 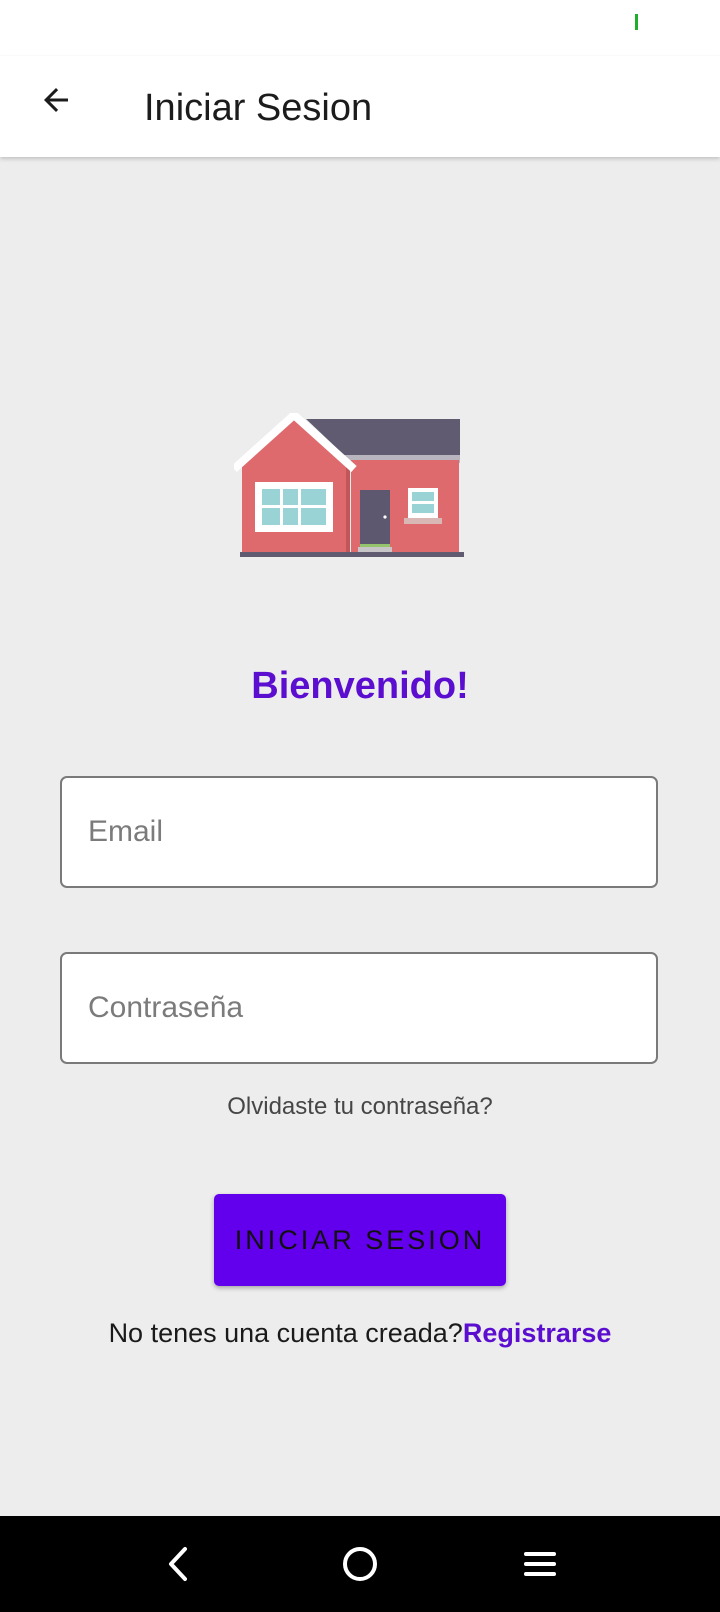 I want to click on nav-home-icon, so click(x=360, y=1564).